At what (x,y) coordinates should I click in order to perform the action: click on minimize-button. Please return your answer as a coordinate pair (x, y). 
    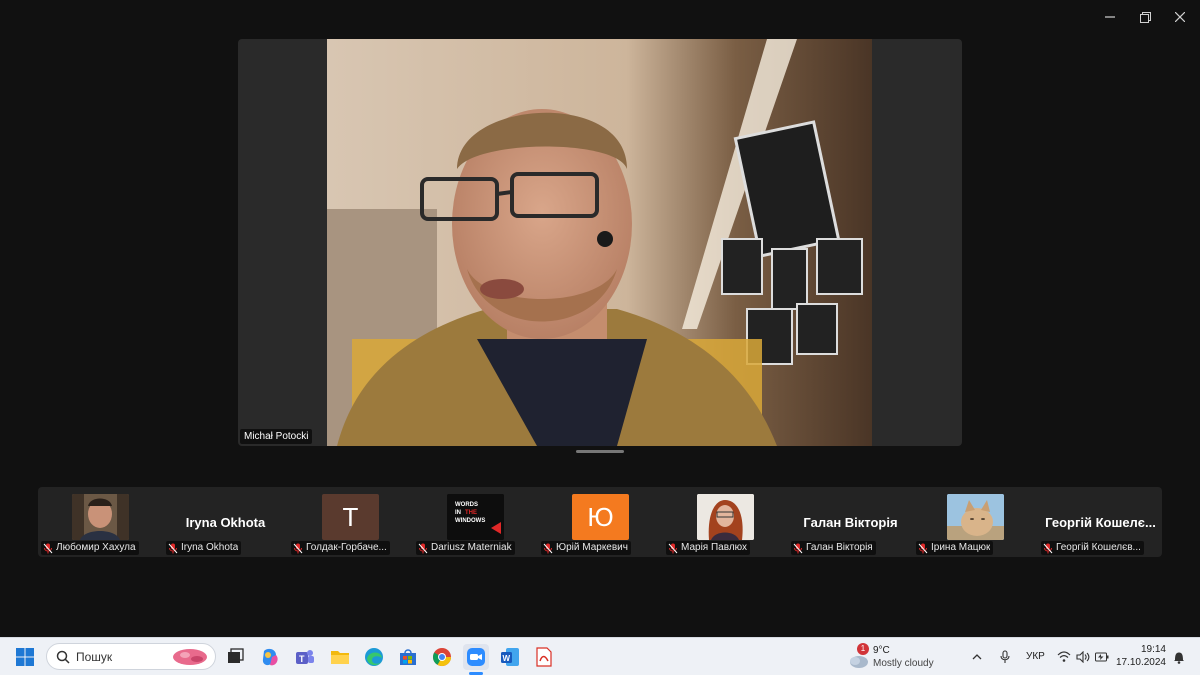
    Looking at the image, I should click on (1110, 17).